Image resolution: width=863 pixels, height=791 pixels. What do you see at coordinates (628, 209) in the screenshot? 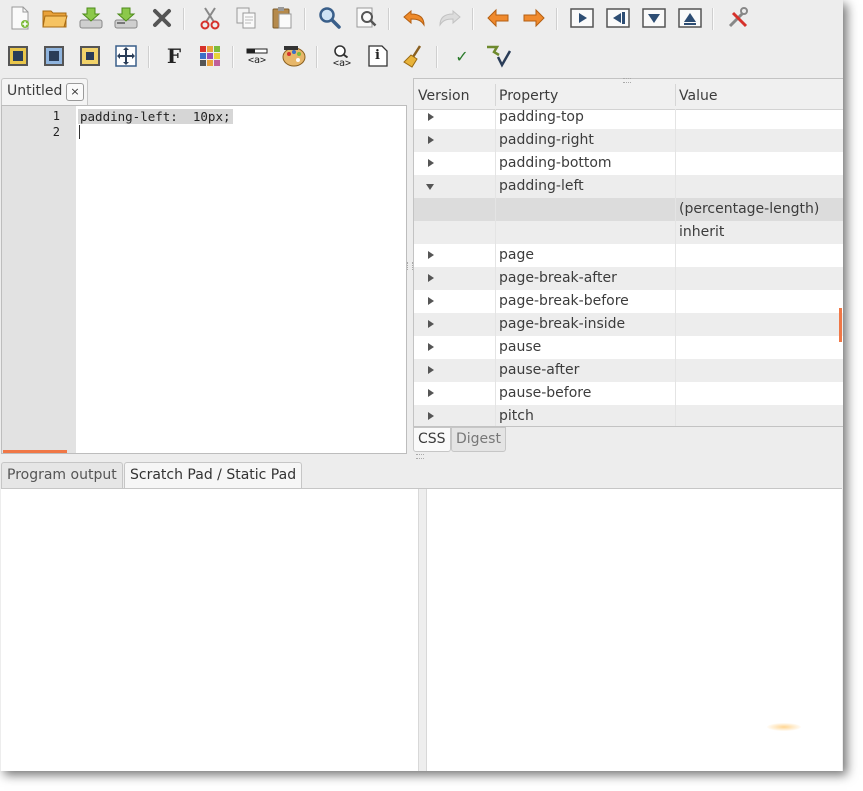
I see `tree-row: (percentage-length)` at bounding box center [628, 209].